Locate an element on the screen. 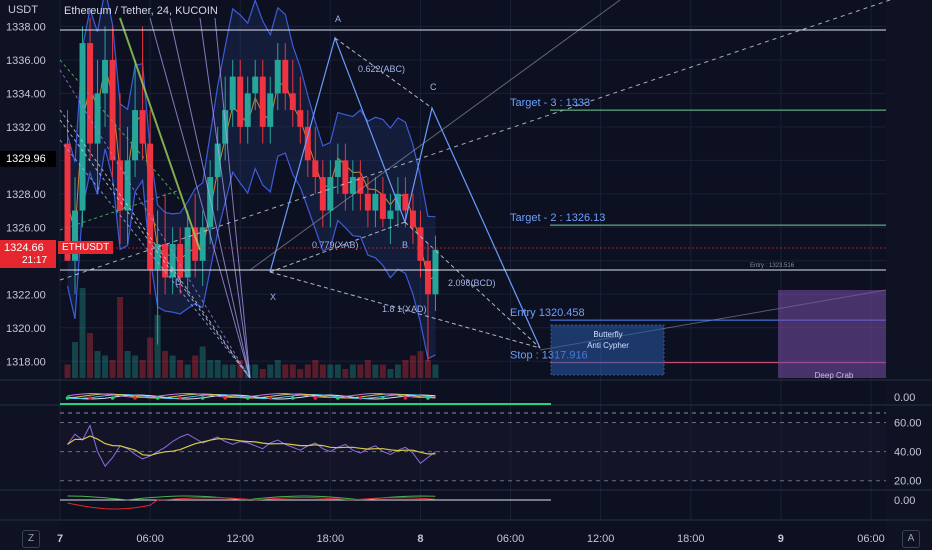 Image resolution: width=932 pixels, height=550 pixels. symbol-badge: ETHUSDT is located at coordinates (86, 247).